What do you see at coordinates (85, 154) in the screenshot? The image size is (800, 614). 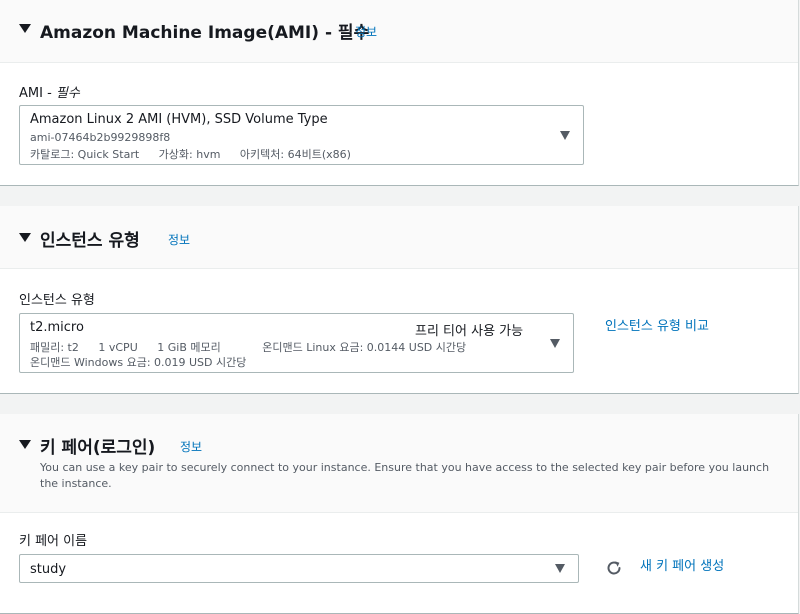 I see `ami-catalog: 카탈로그: Quick Start` at bounding box center [85, 154].